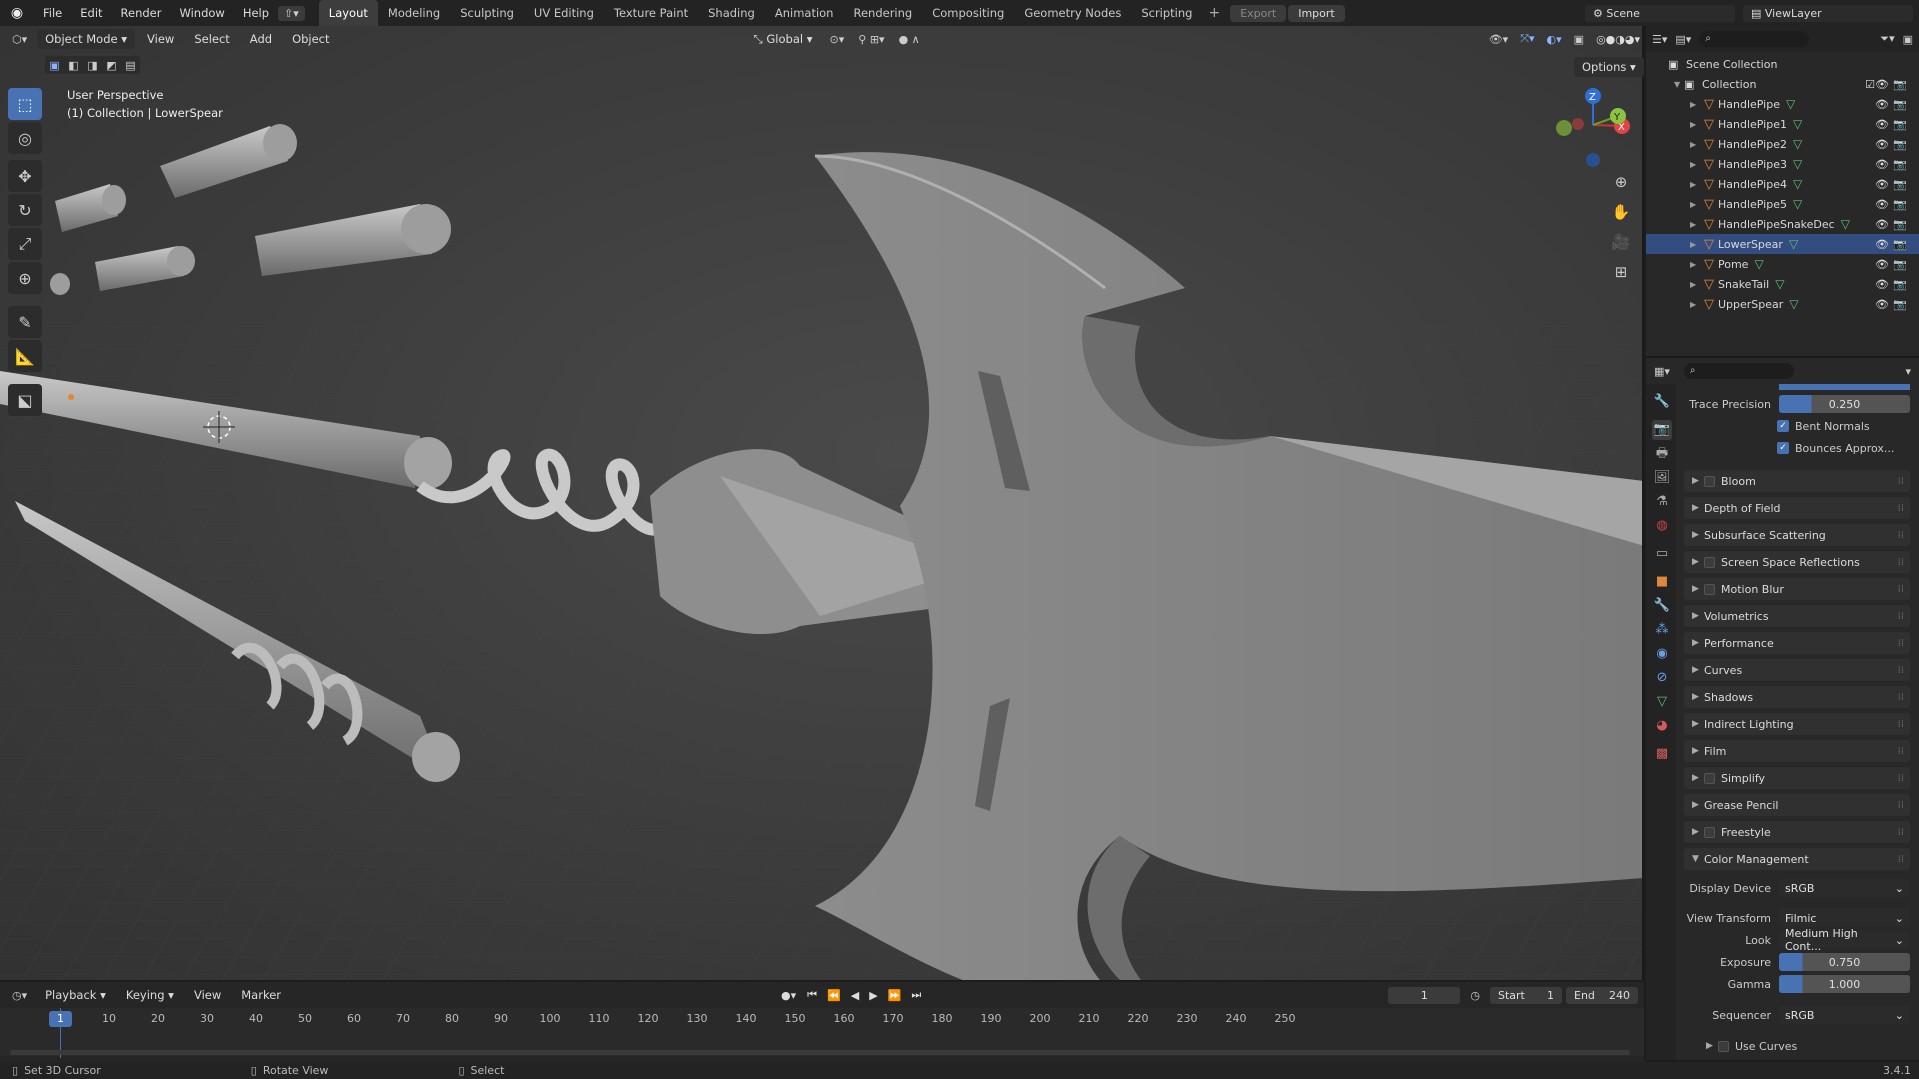 The height and width of the screenshot is (1079, 1919). What do you see at coordinates (1662, 554) in the screenshot?
I see `collection-tab-icon: ▭` at bounding box center [1662, 554].